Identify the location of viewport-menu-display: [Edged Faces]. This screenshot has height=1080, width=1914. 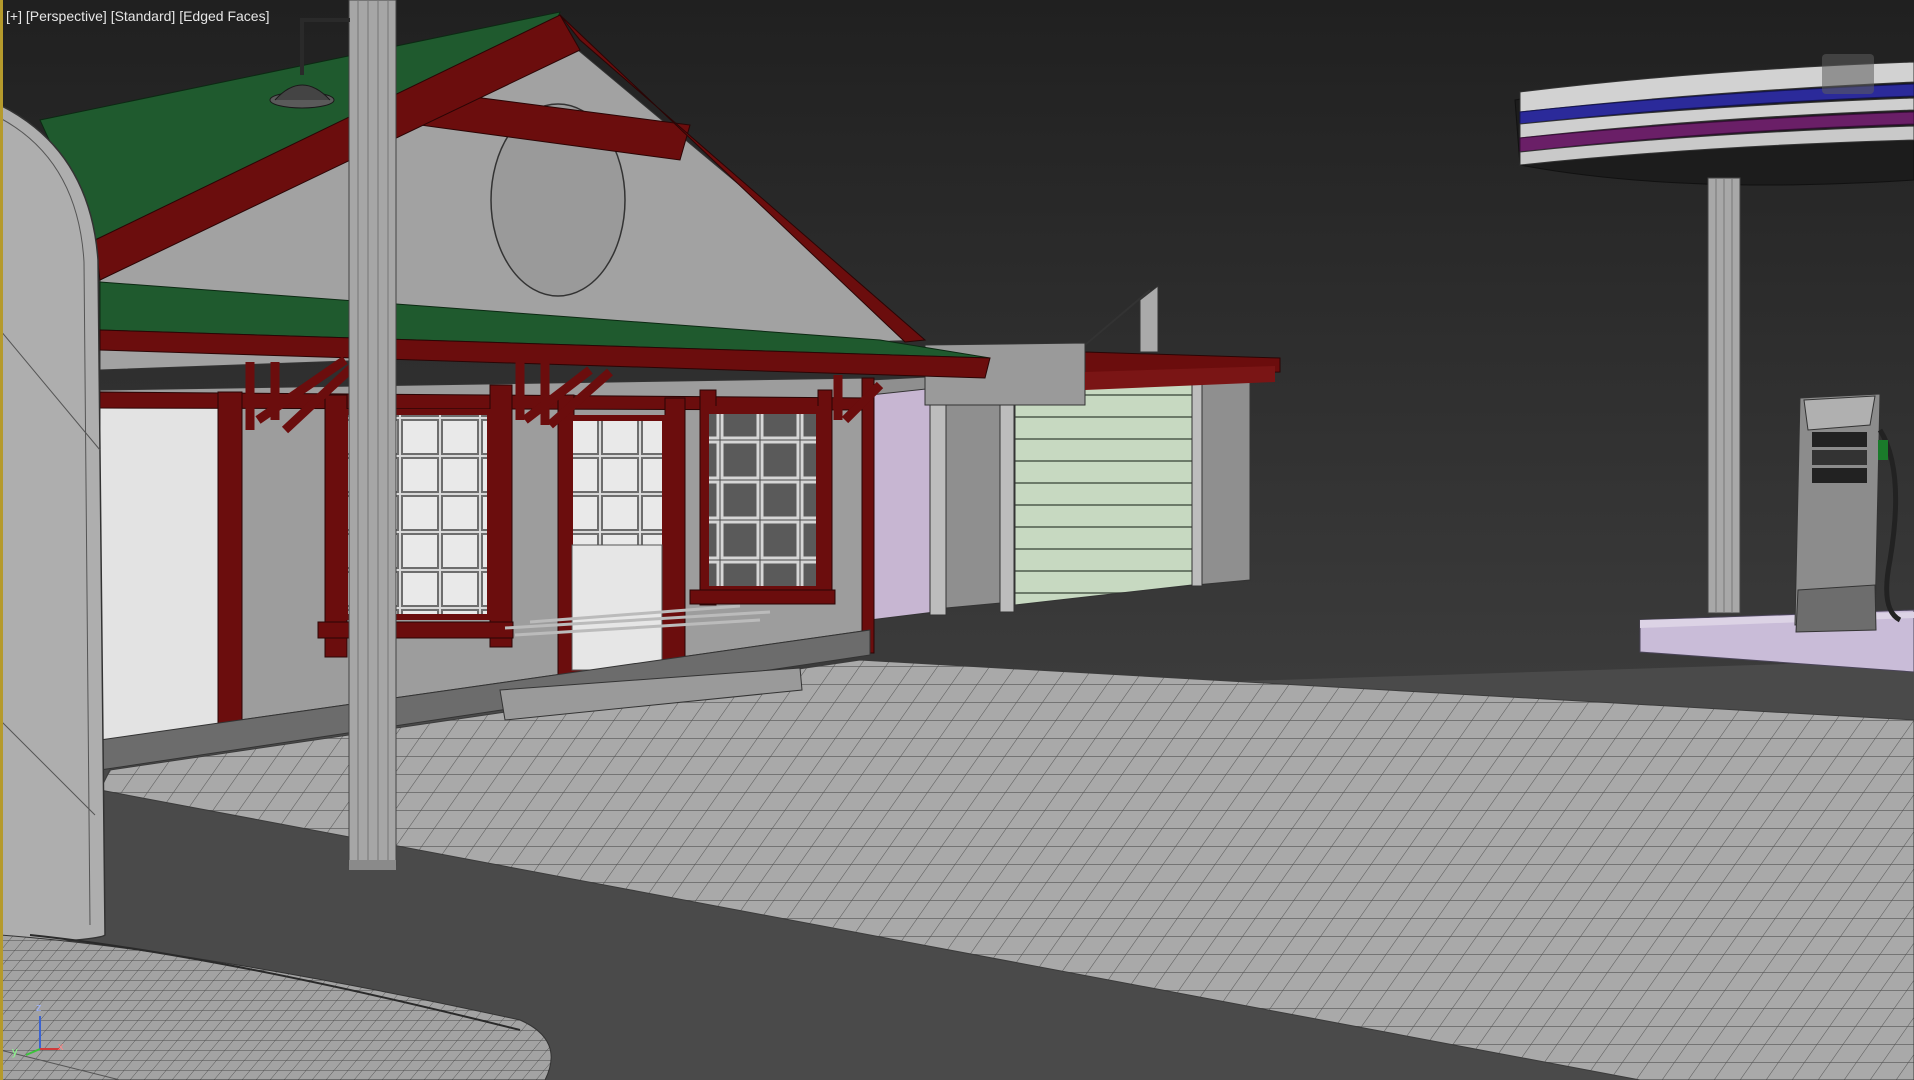
(224, 16).